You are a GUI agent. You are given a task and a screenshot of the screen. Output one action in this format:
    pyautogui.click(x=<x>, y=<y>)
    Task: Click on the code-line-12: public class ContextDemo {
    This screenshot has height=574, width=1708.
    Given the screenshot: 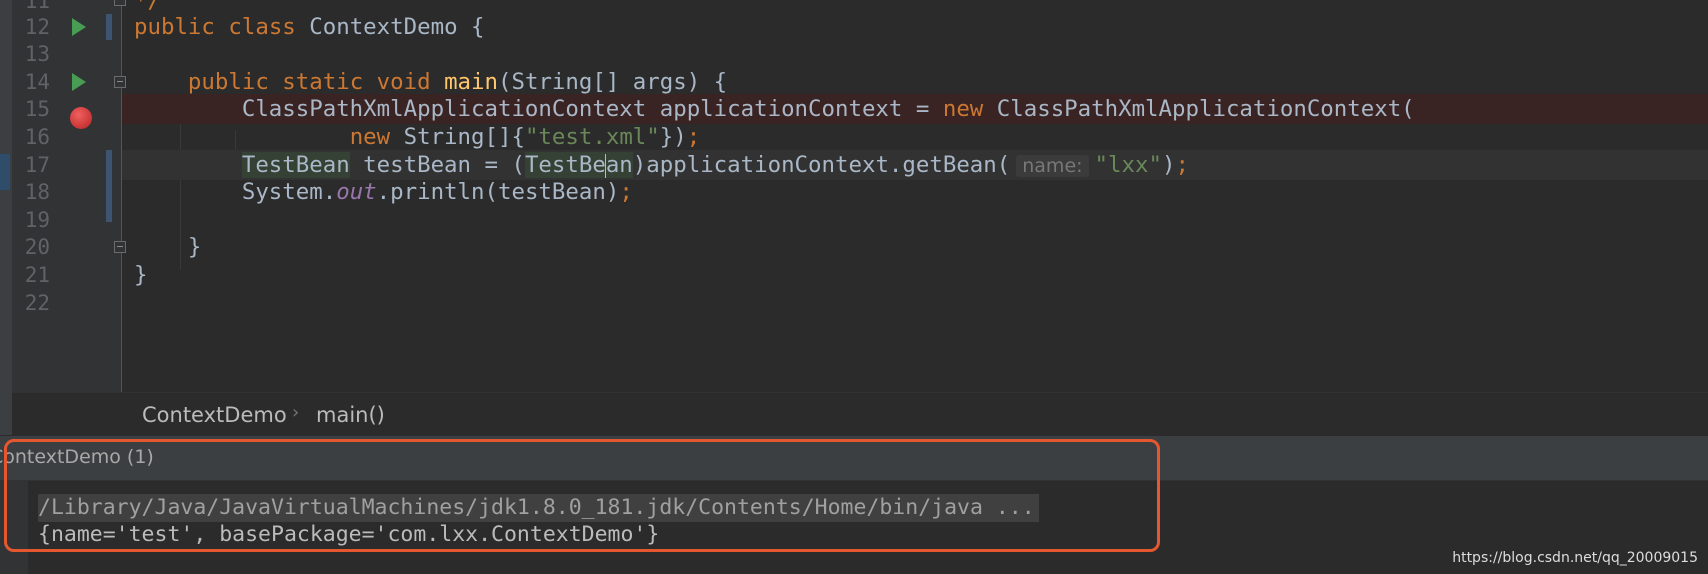 What is the action you would take?
    pyautogui.click(x=915, y=27)
    